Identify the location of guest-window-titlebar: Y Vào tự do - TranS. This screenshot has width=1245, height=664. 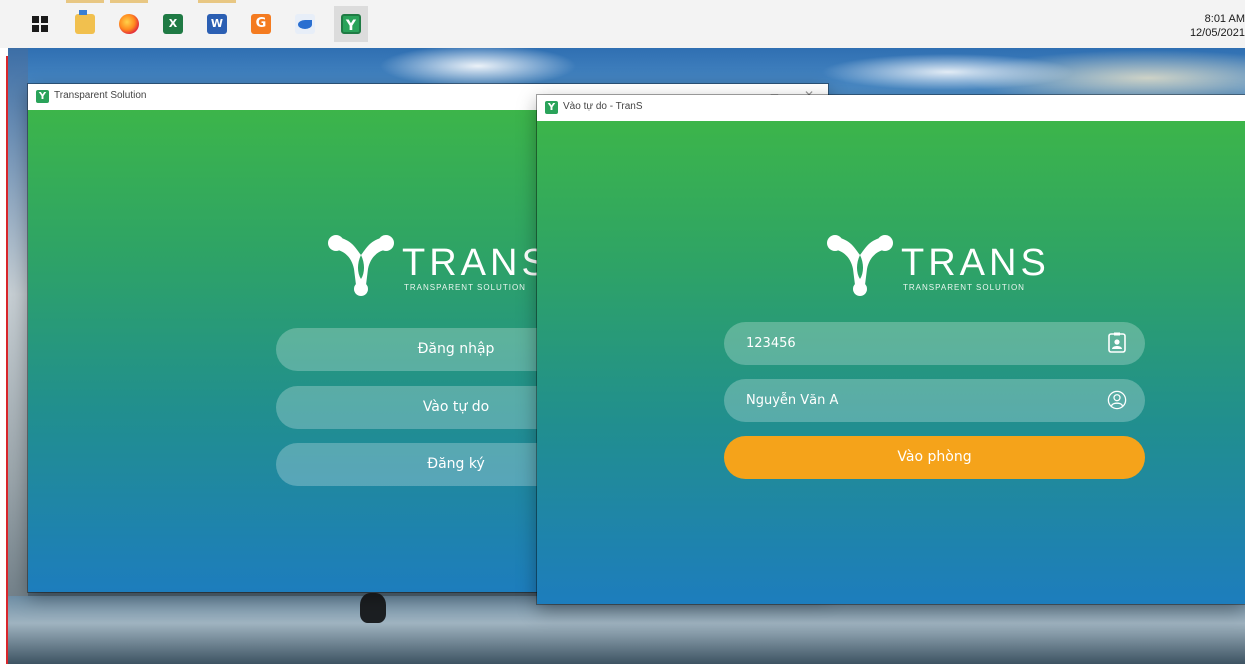
(891, 108).